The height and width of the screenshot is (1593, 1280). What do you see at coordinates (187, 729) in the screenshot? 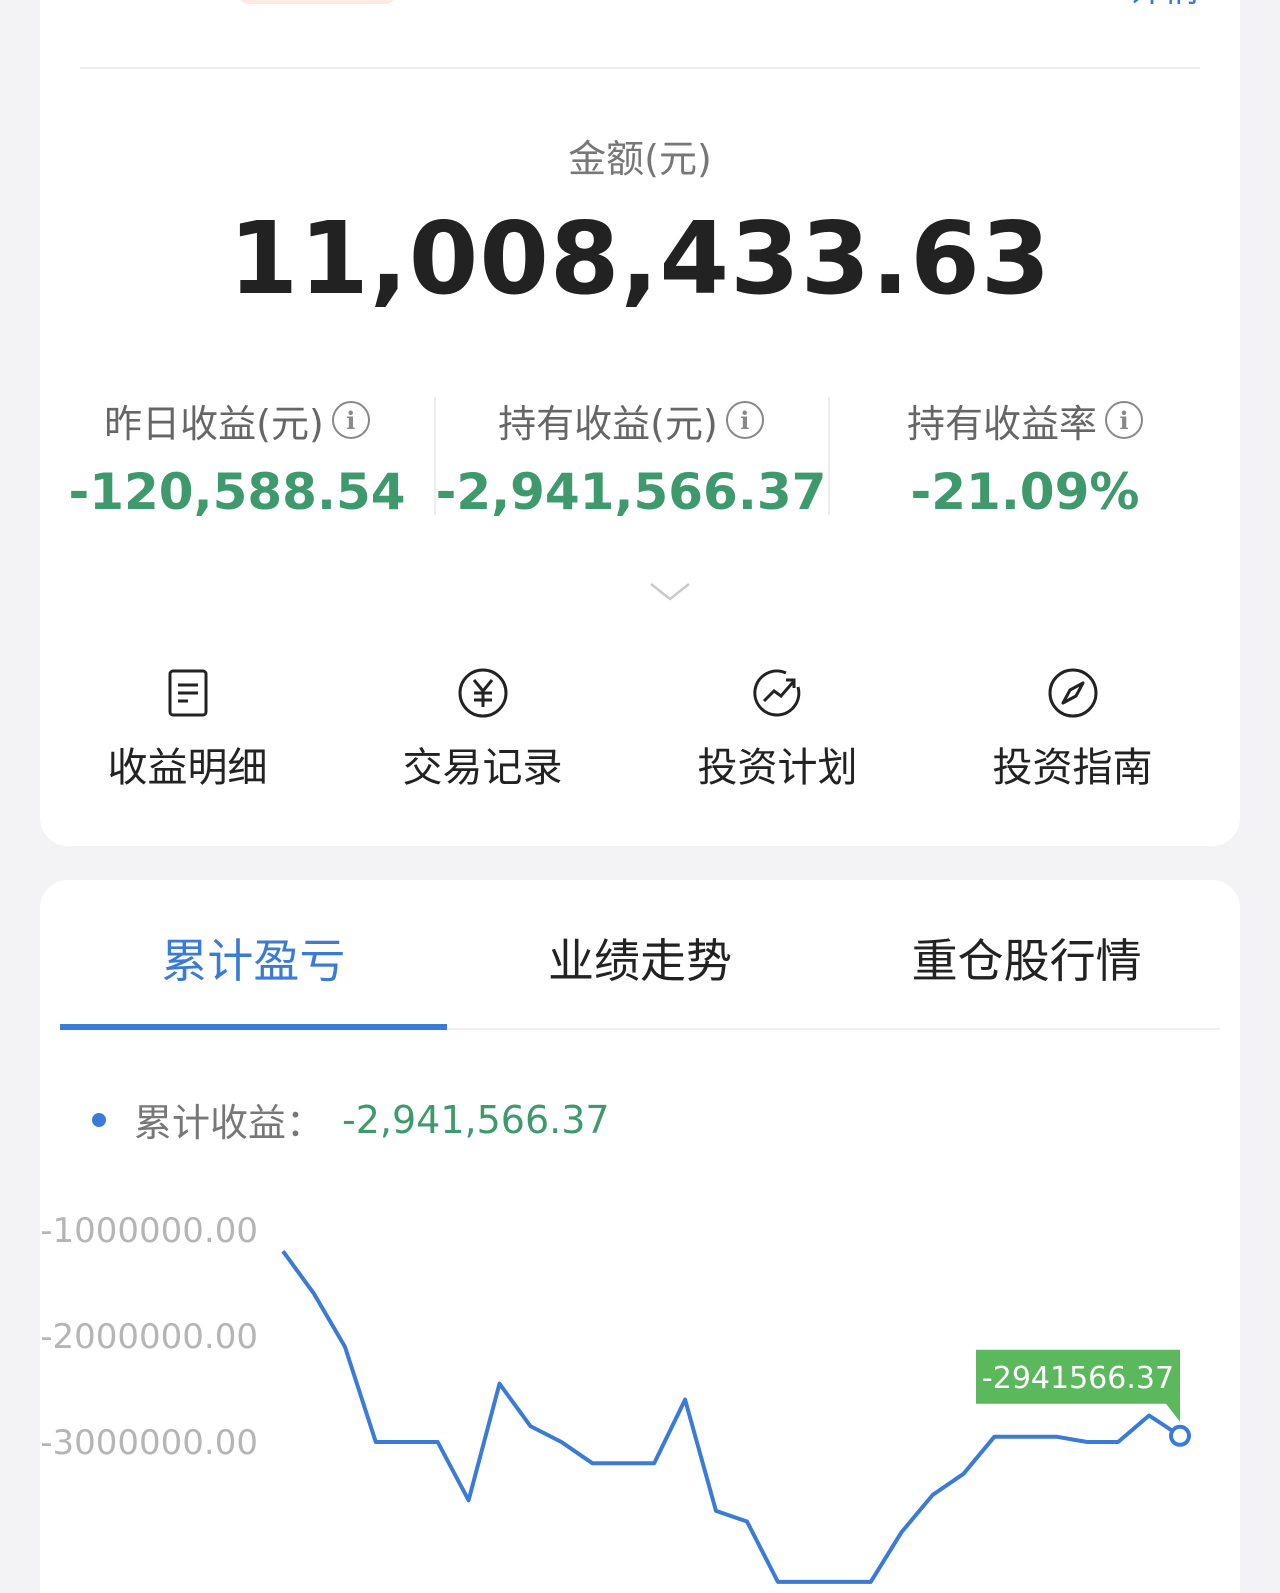
I see `shortcut-income-detail: 收益明细` at bounding box center [187, 729].